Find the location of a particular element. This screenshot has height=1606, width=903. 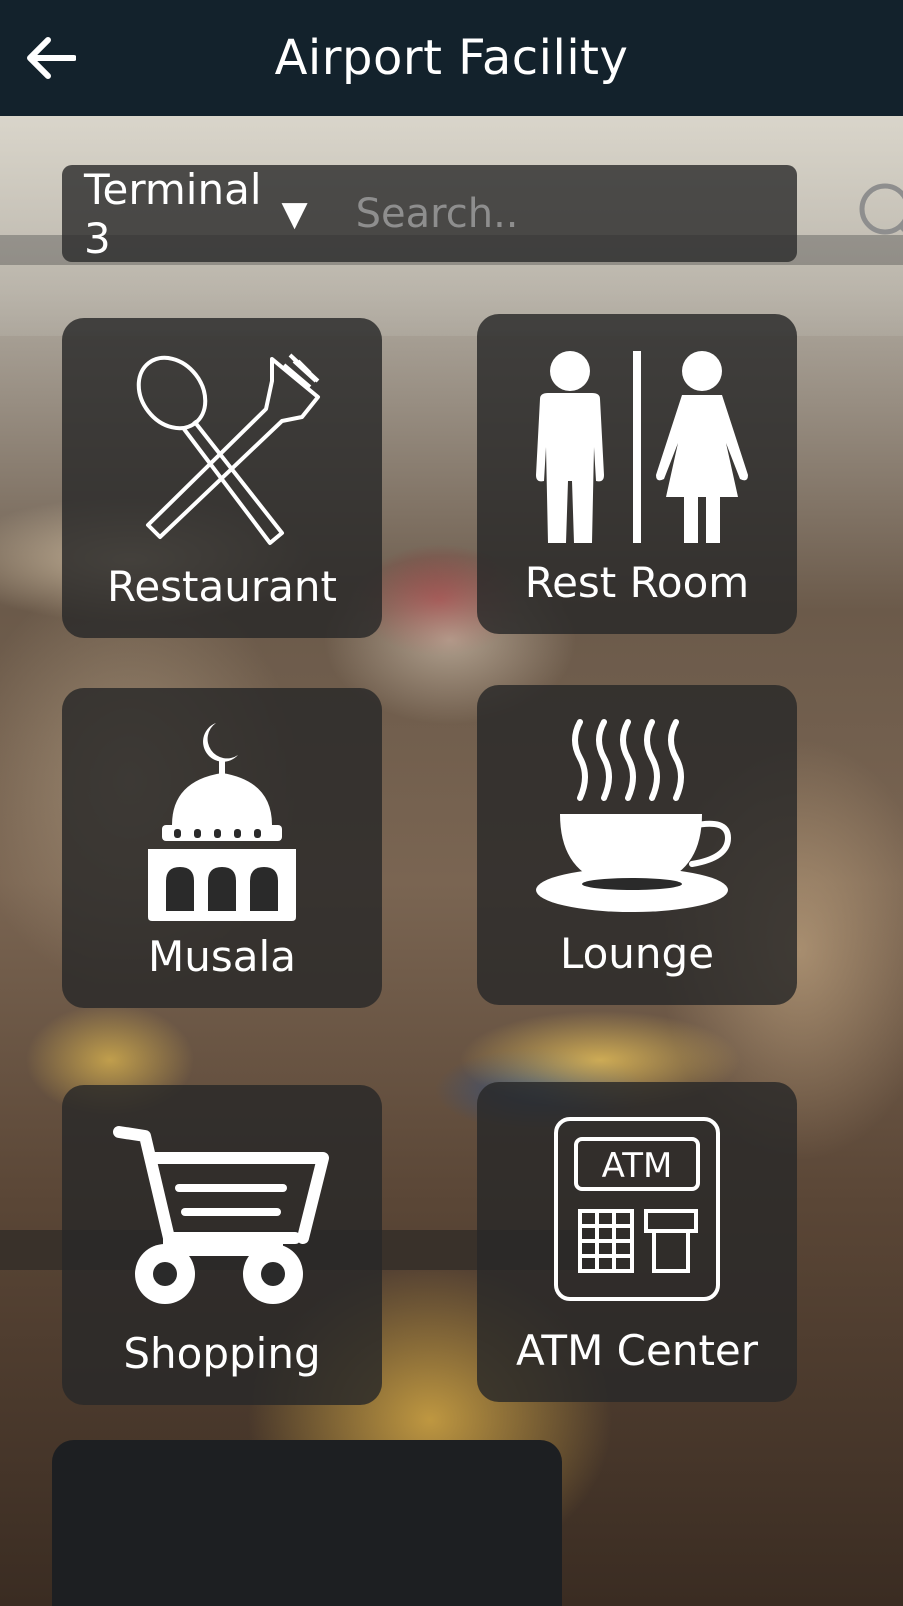

shopping-cart-icon is located at coordinates (221, 1215).